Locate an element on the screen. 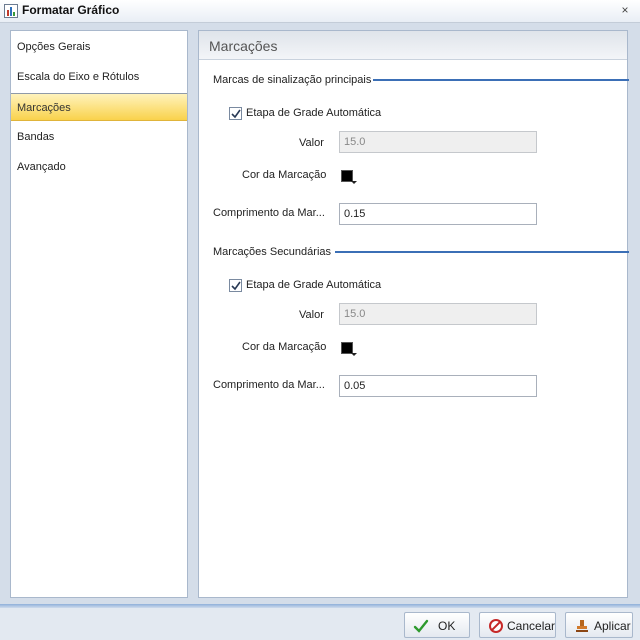 The width and height of the screenshot is (640, 640). sidebar-item-label: Escala do Eixo e Rótulos is located at coordinates (78, 77).